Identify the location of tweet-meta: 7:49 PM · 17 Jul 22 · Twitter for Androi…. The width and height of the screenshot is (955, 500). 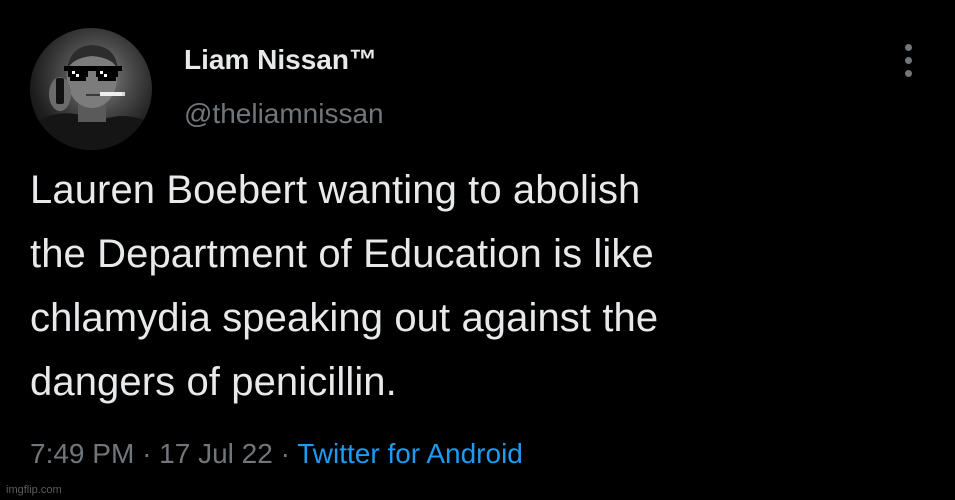
(276, 454).